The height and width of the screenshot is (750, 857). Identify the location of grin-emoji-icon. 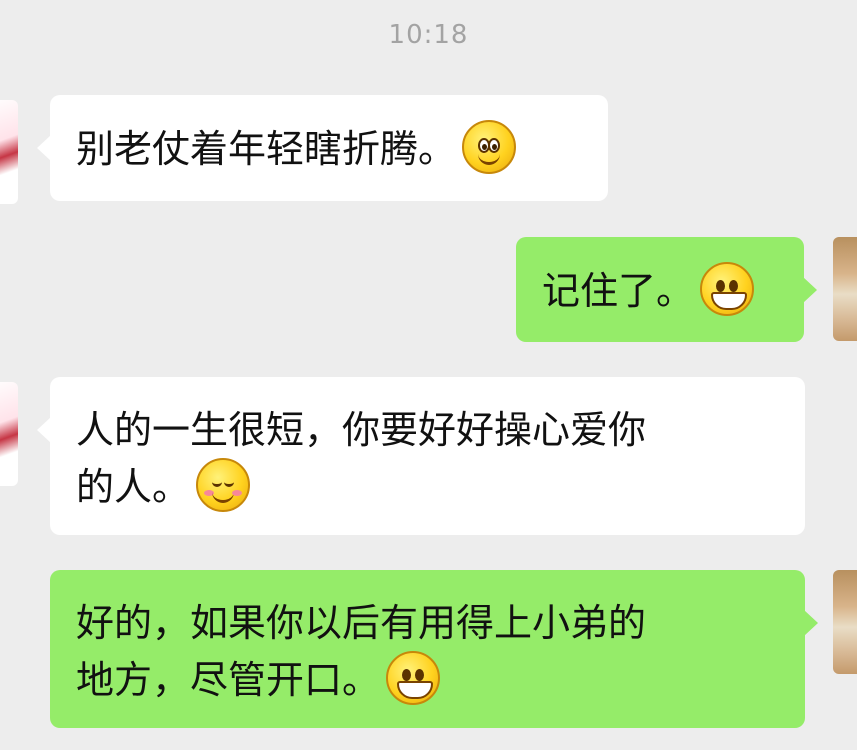
(727, 289).